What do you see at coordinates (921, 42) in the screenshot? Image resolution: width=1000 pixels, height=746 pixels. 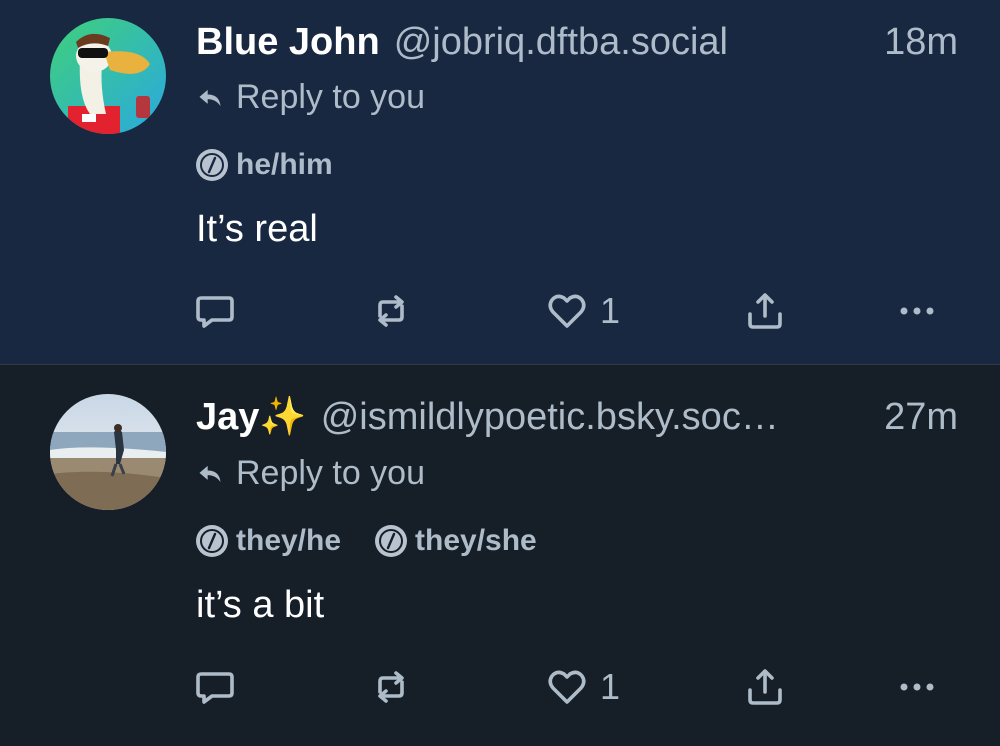 I see `post-time: 18m` at bounding box center [921, 42].